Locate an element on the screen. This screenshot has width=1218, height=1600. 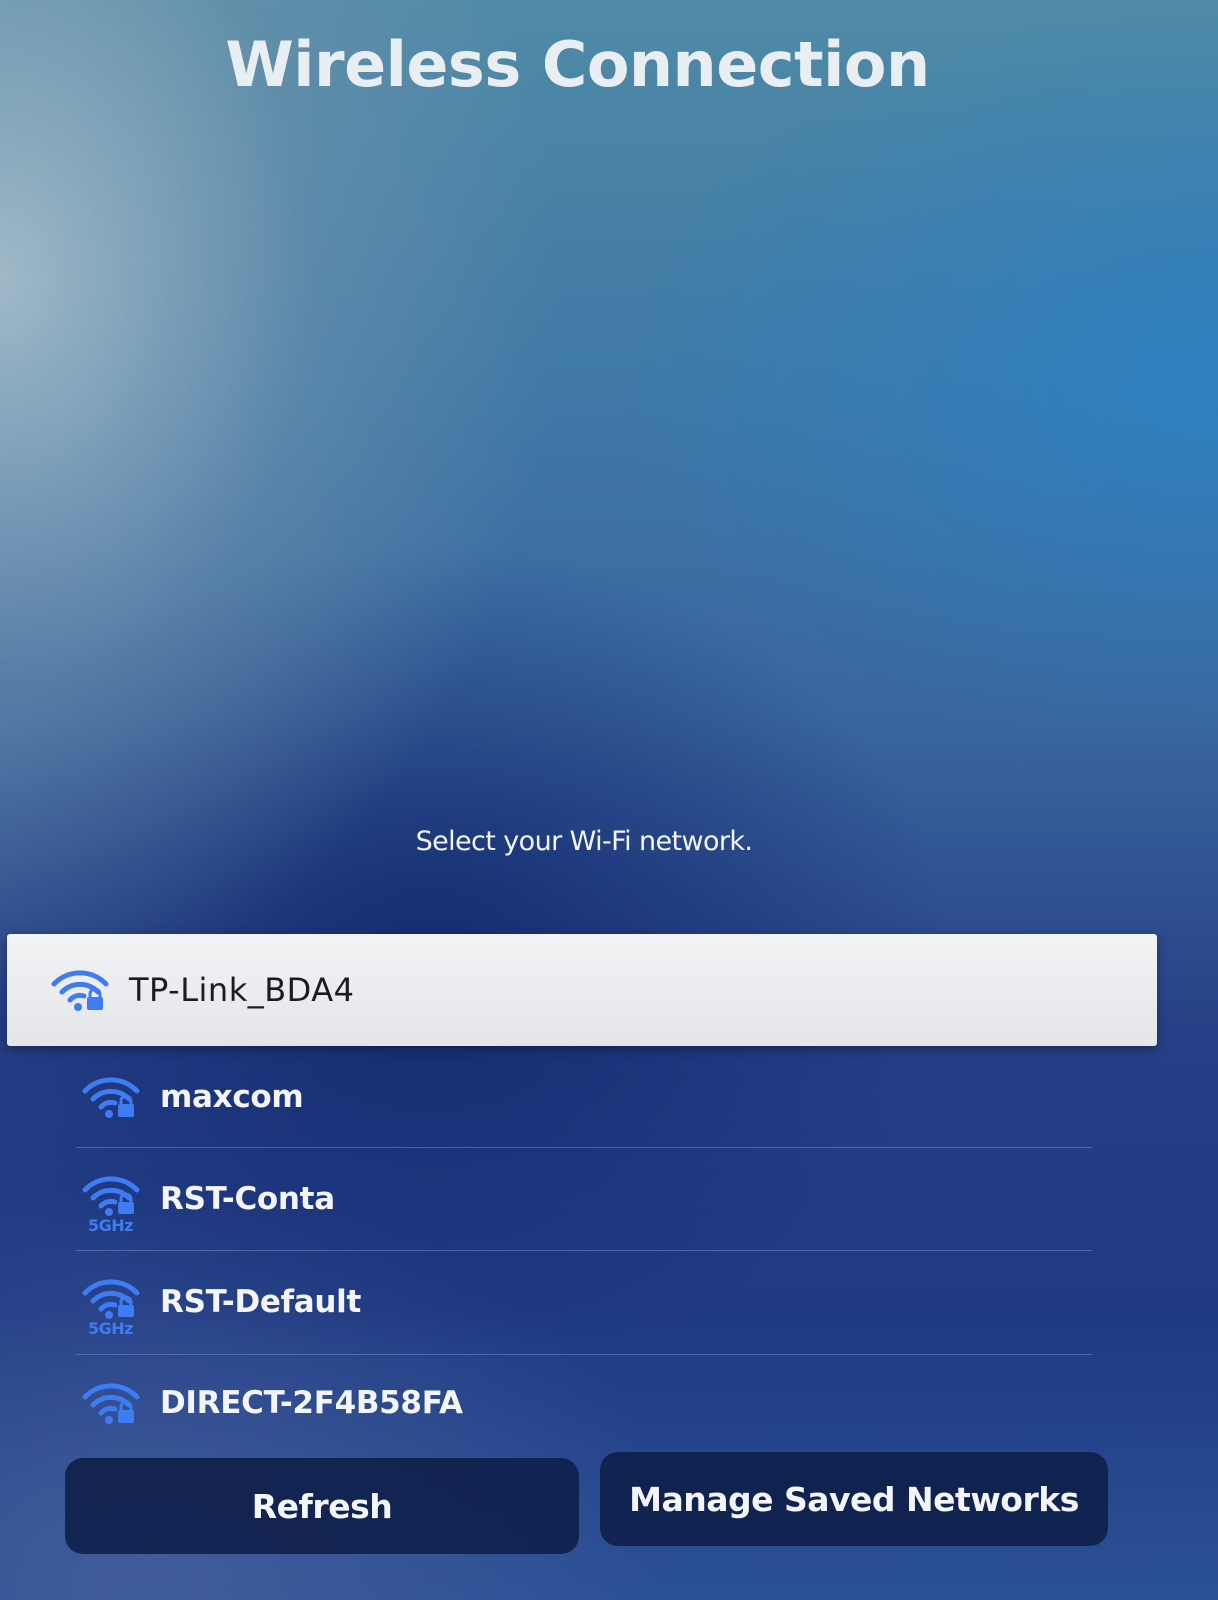
network-item: DIRECT-2F4B58FA is located at coordinates (584, 1403).